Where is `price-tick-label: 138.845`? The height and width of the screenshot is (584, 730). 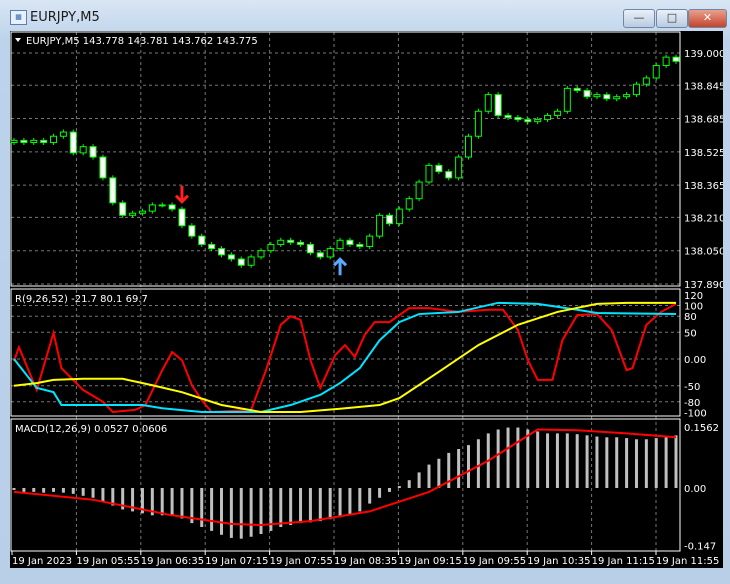 price-tick-label: 138.845 is located at coordinates (703, 86).